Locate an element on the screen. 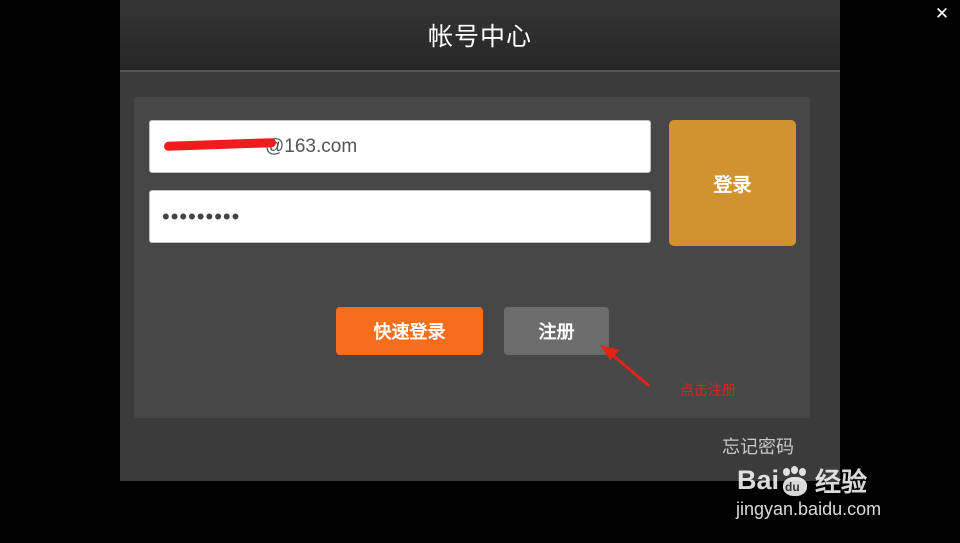 This screenshot has width=960, height=543. watermark-paw-text: du is located at coordinates (792, 486).